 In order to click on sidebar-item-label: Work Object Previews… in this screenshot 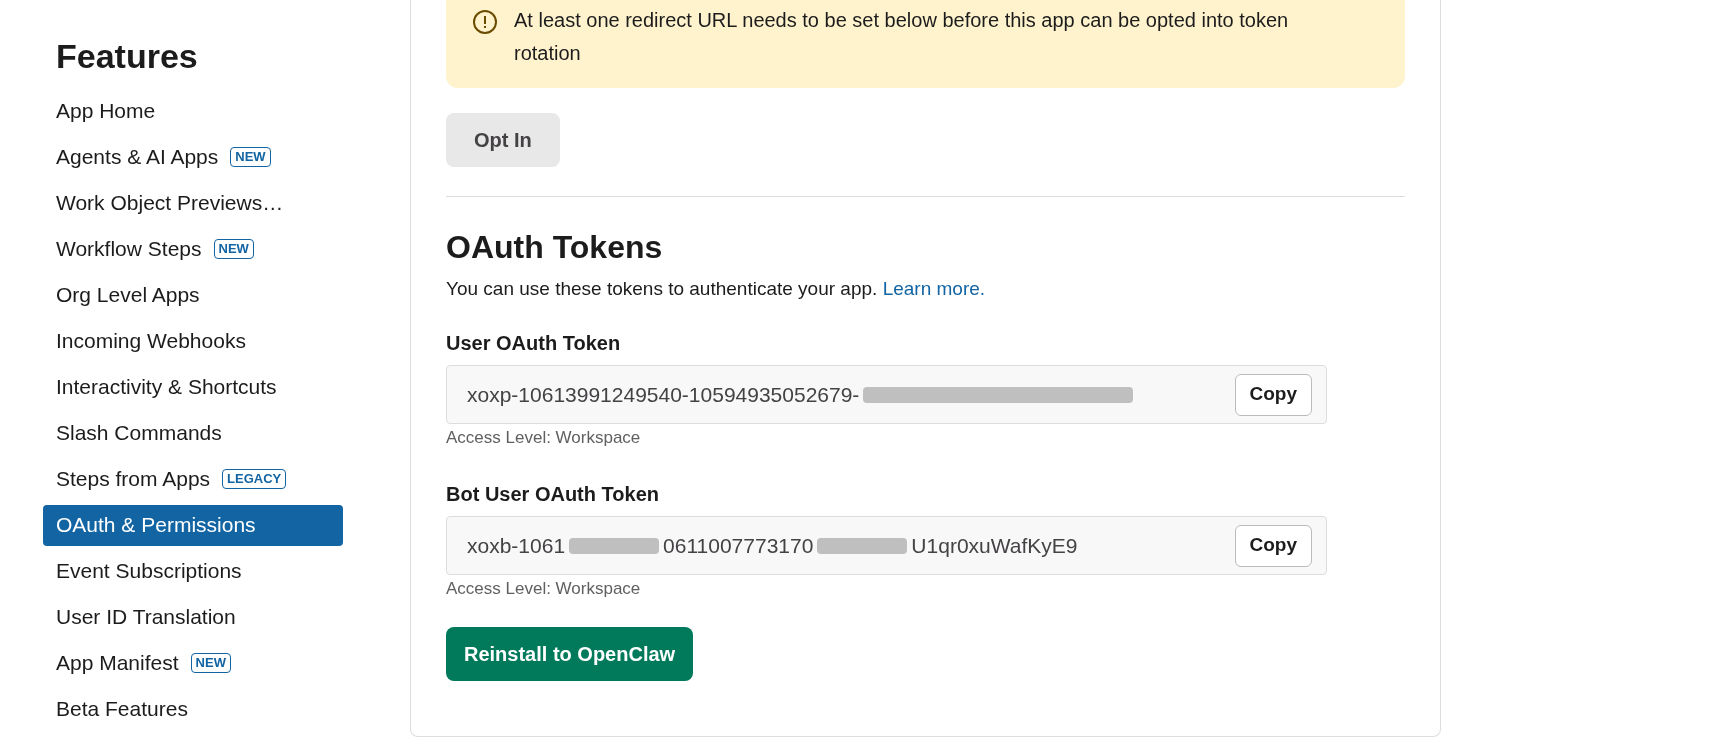, I will do `click(170, 203)`.